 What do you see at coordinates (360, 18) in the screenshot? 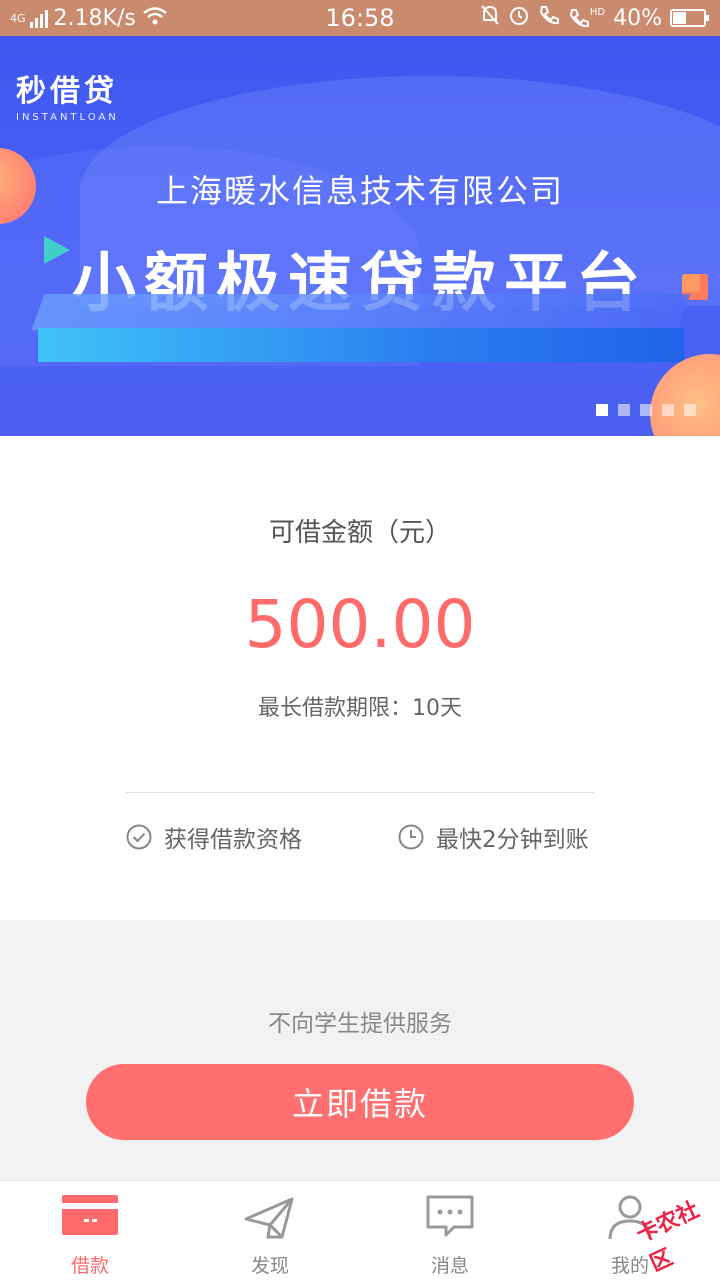
I see `status-bar: 4G 2.18K/s 16:58 HD 40%` at bounding box center [360, 18].